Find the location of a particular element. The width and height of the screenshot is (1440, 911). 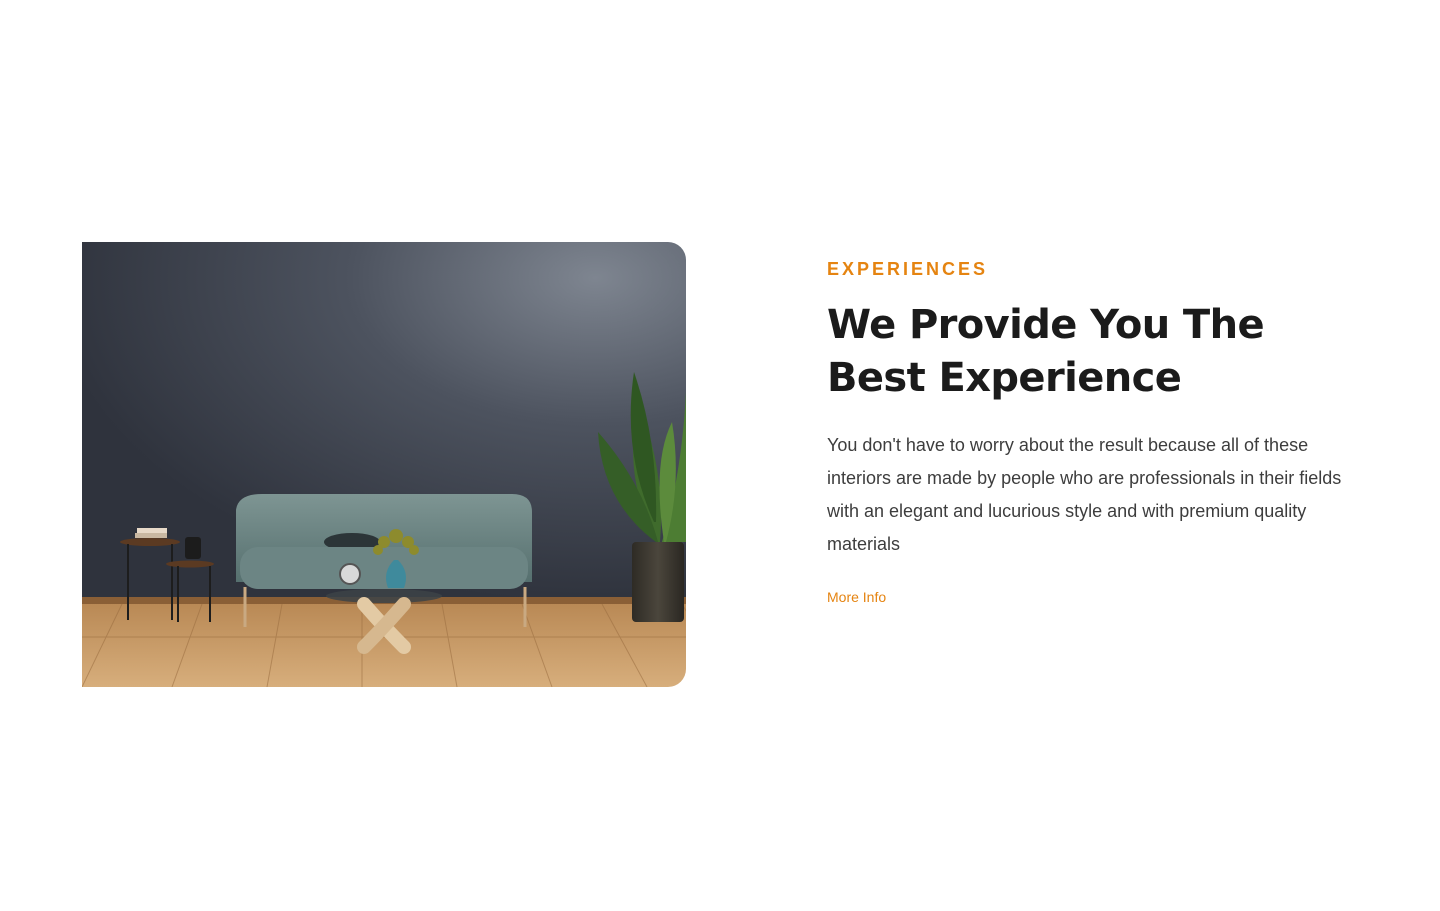

headline-line-1: We Provide You The is located at coordinates (1046, 325).